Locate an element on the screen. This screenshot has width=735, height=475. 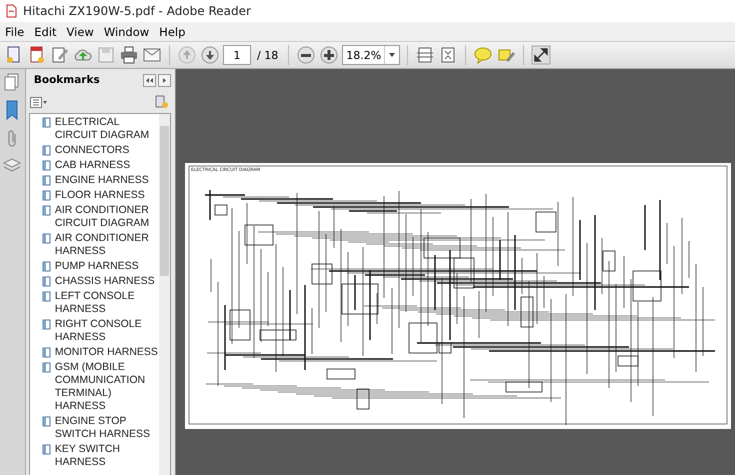
bookmark-item: CHASSIS HARNESS is located at coordinates (100, 281).